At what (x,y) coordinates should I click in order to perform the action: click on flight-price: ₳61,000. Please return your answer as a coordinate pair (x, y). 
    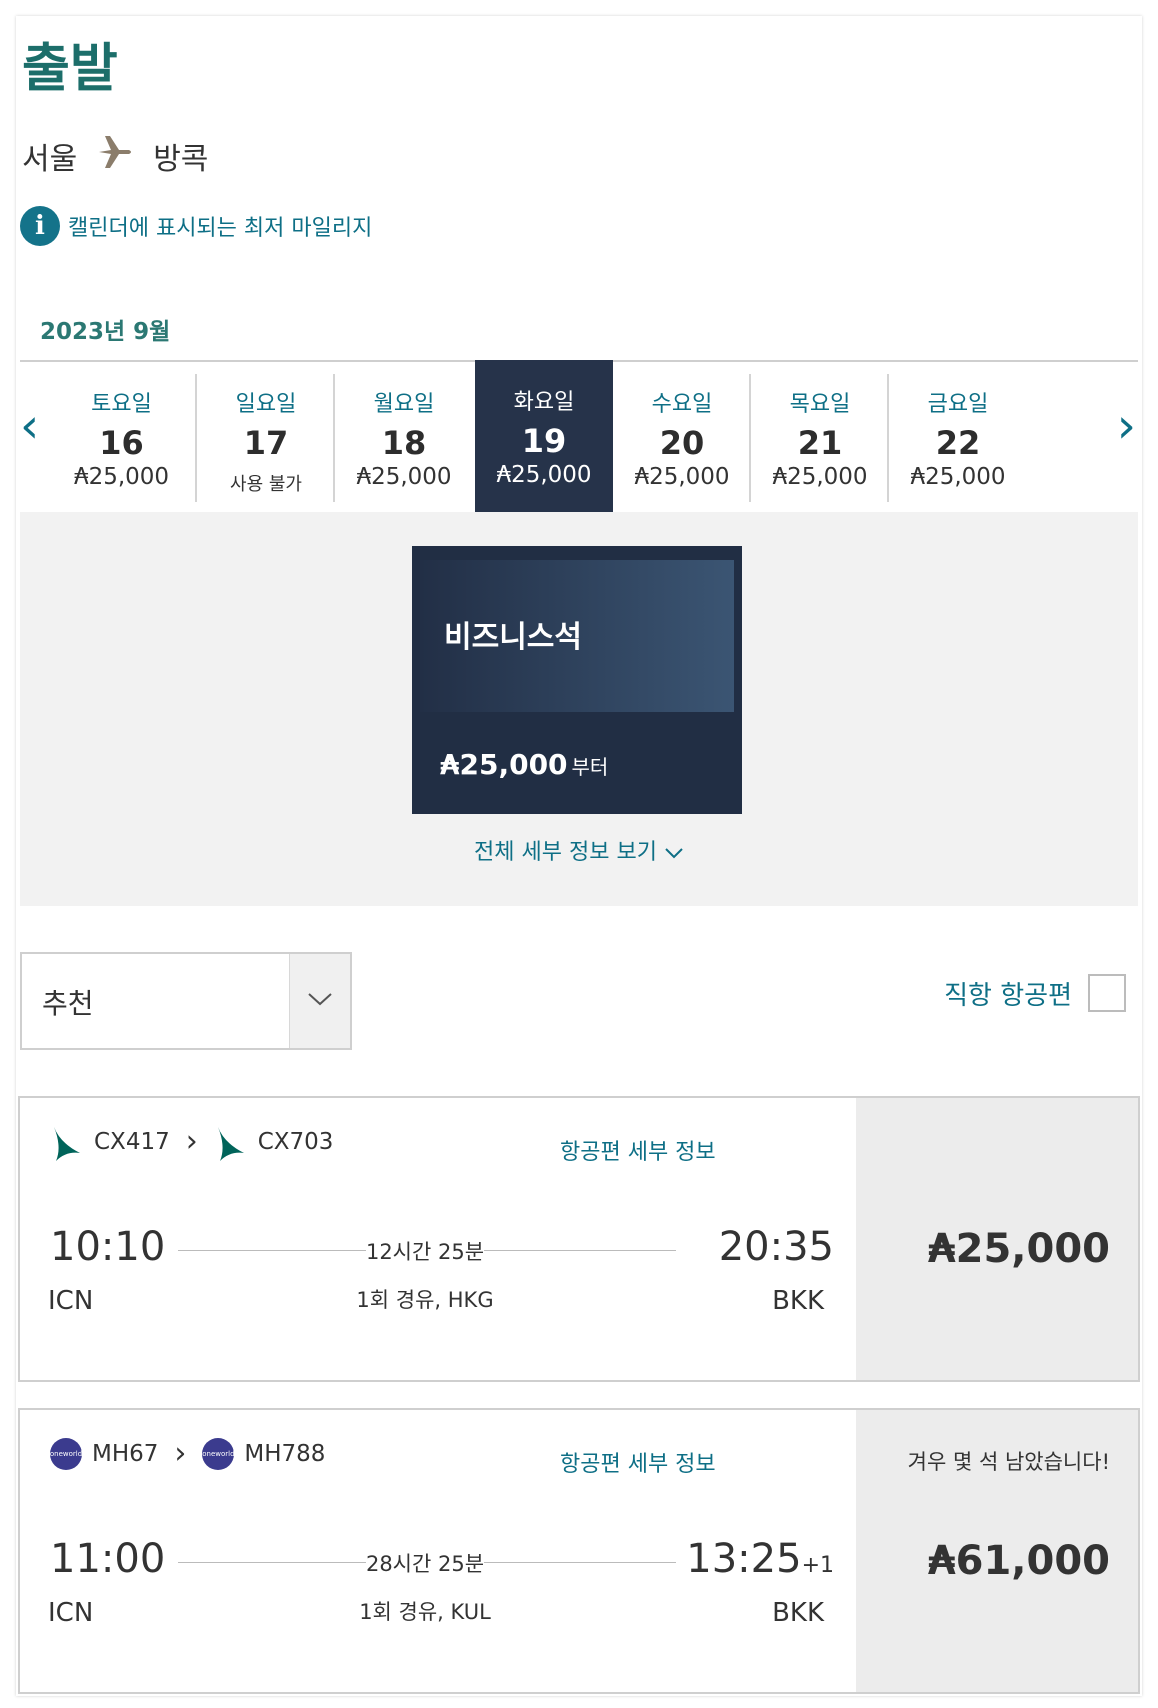
    Looking at the image, I should click on (1018, 1561).